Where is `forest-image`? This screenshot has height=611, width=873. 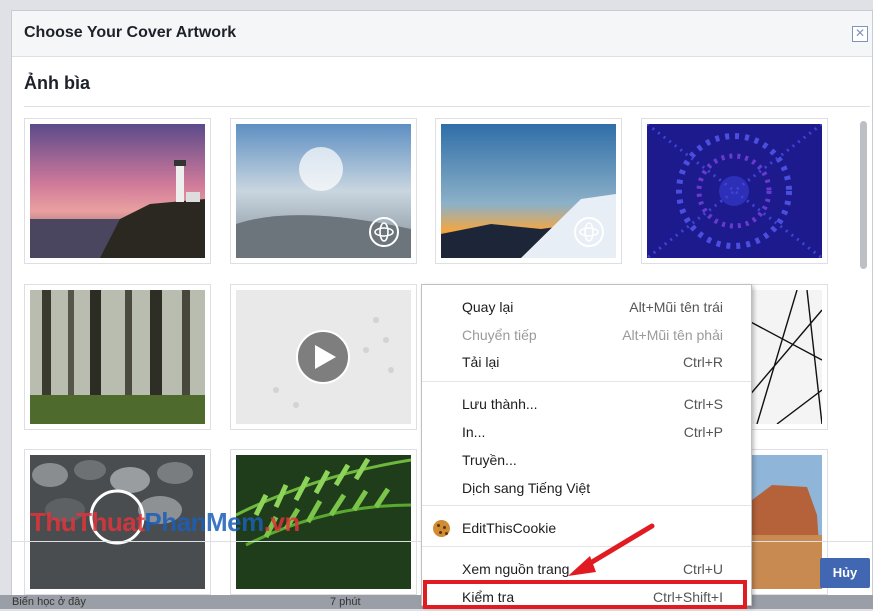
forest-image is located at coordinates (117, 357).